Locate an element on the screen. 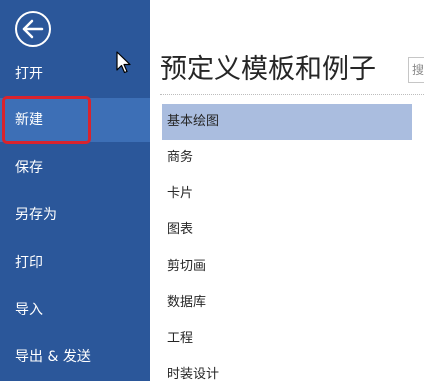 The image size is (424, 381). menu-item-import: 导入 is located at coordinates (75, 310).